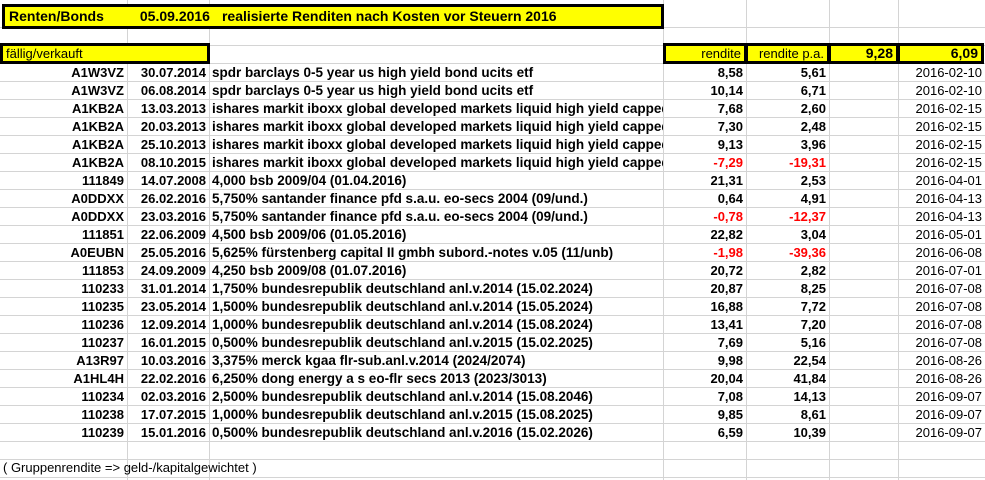  I want to click on cell-date: 15.01.2016, so click(168, 433).